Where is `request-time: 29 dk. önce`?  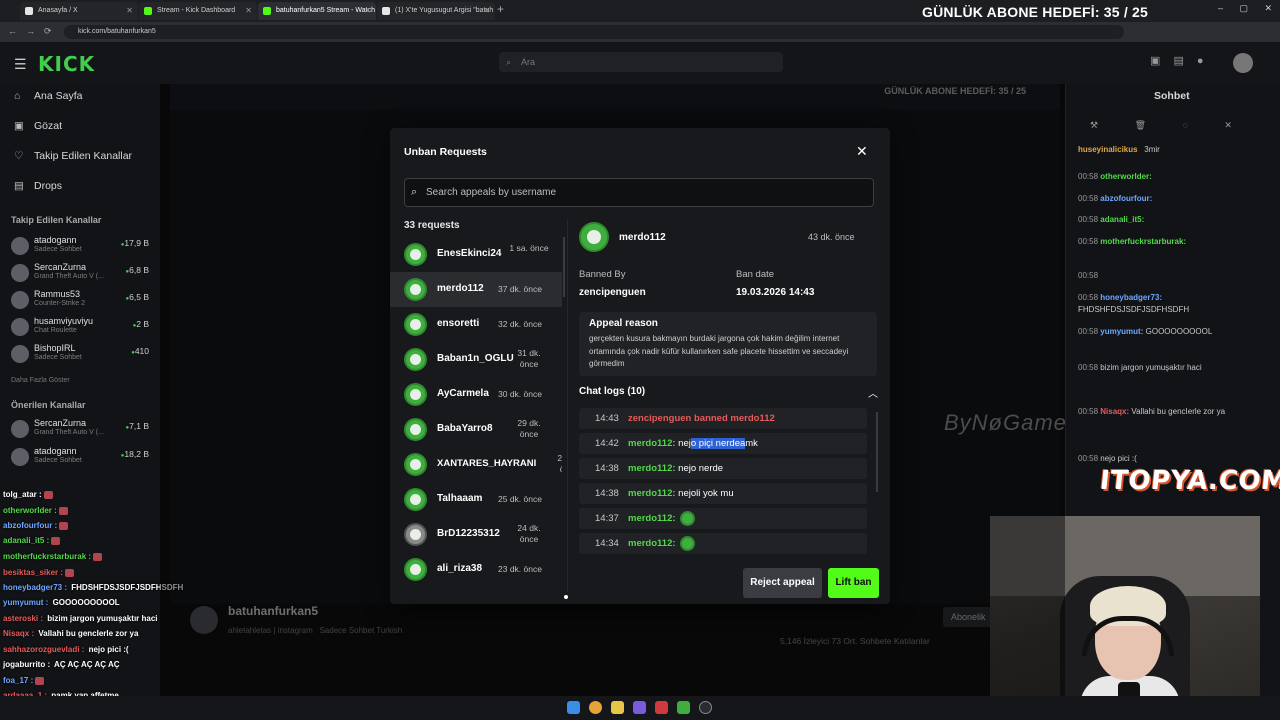
request-time: 29 dk. önce is located at coordinates (529, 428).